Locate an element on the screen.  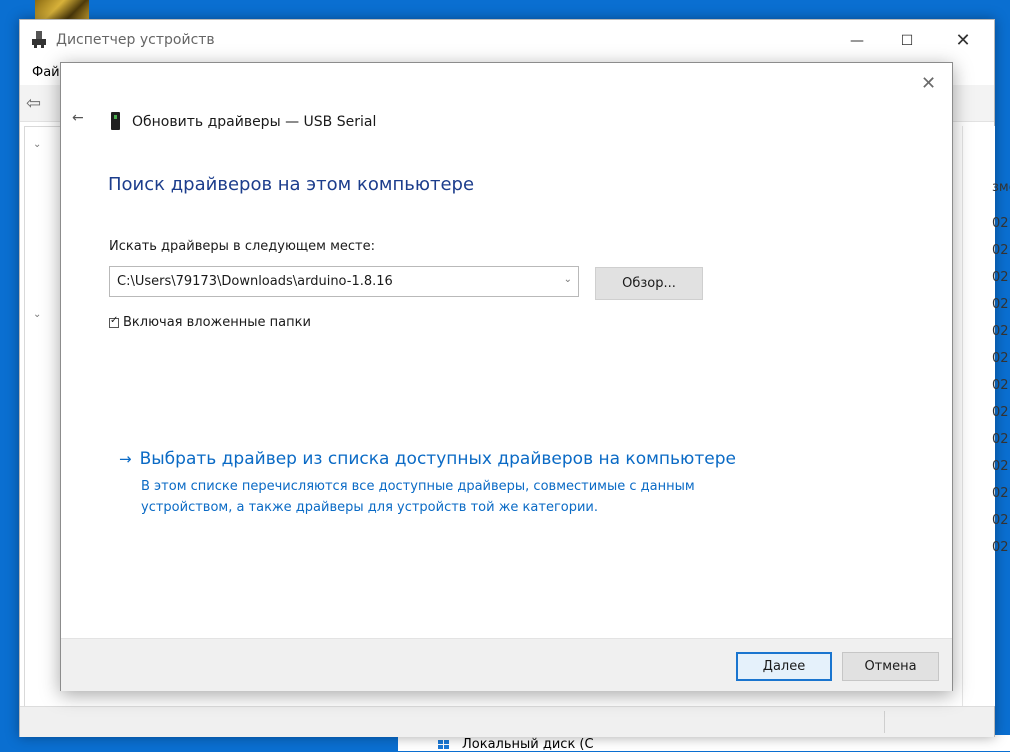
page-heading: Поиск драйверов на этом компьютере is located at coordinates (291, 184).